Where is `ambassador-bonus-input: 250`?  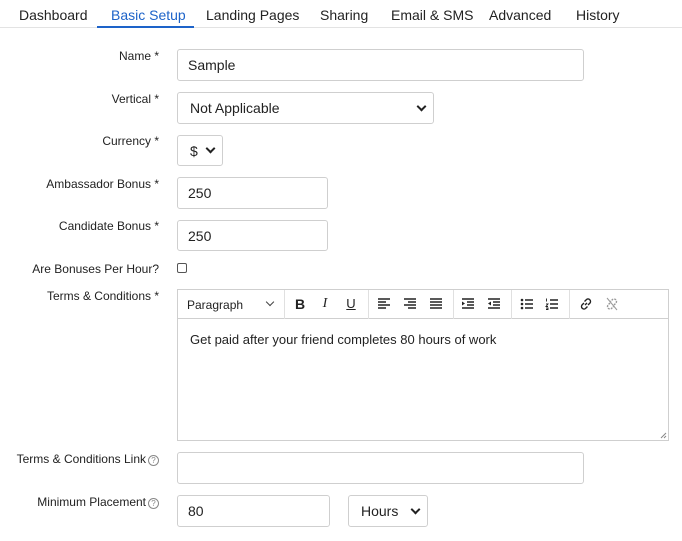 ambassador-bonus-input: 250 is located at coordinates (252, 193).